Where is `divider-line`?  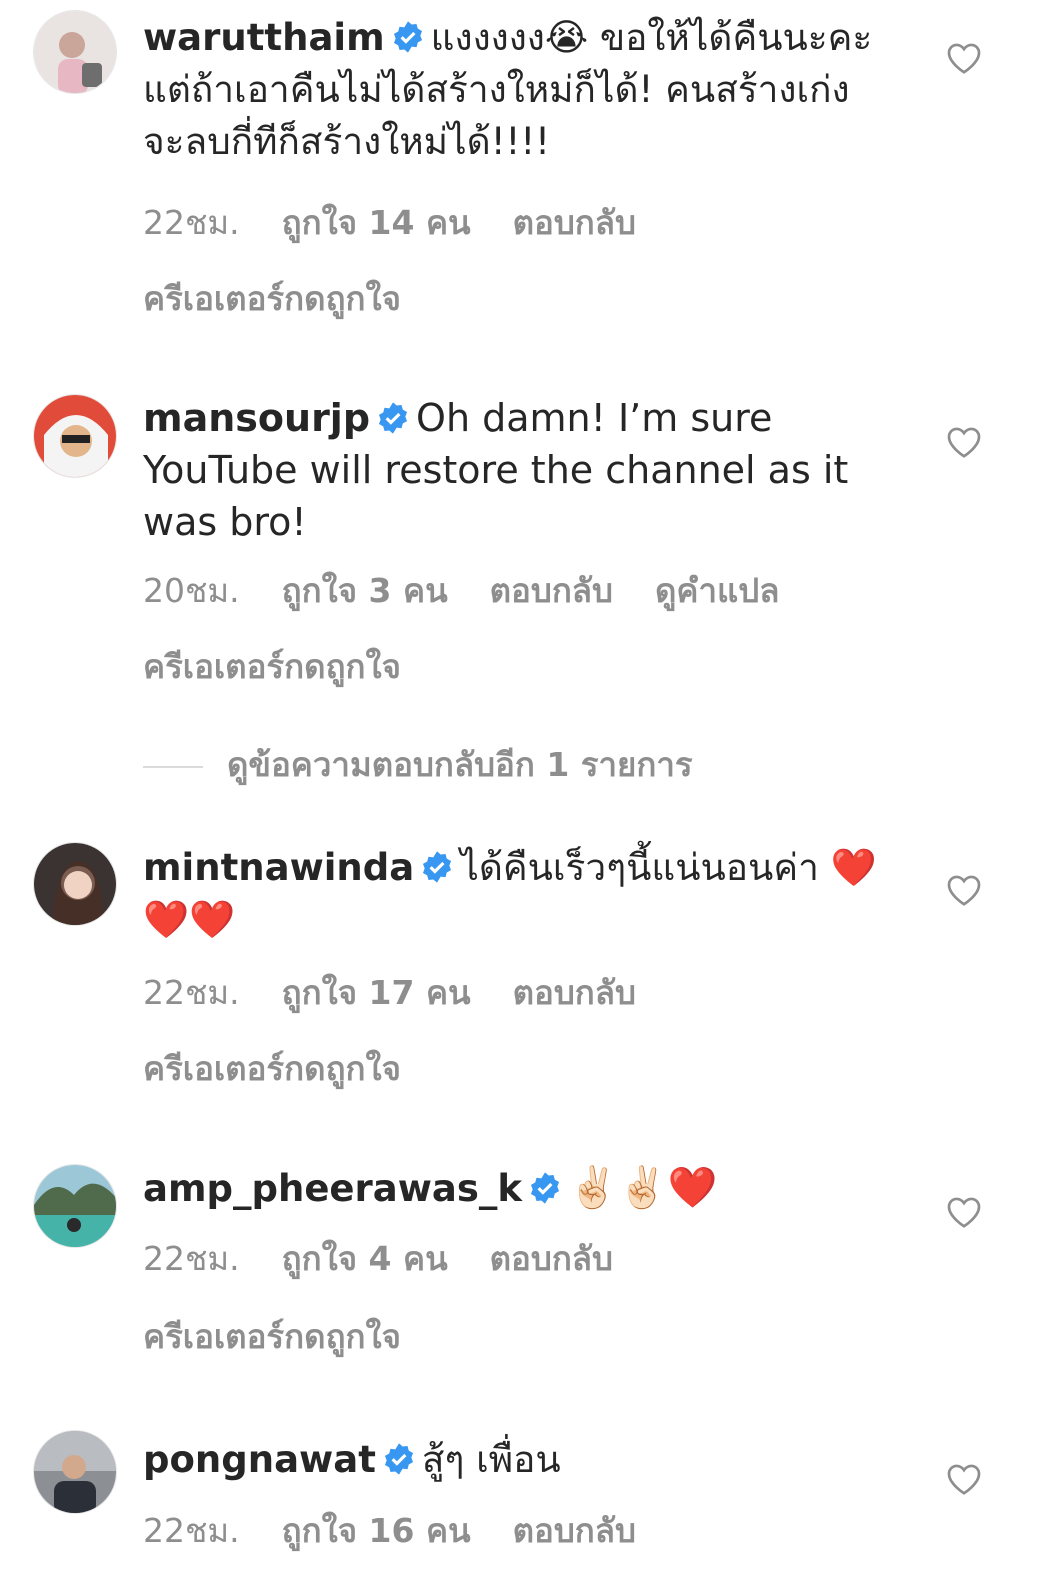
divider-line is located at coordinates (173, 766).